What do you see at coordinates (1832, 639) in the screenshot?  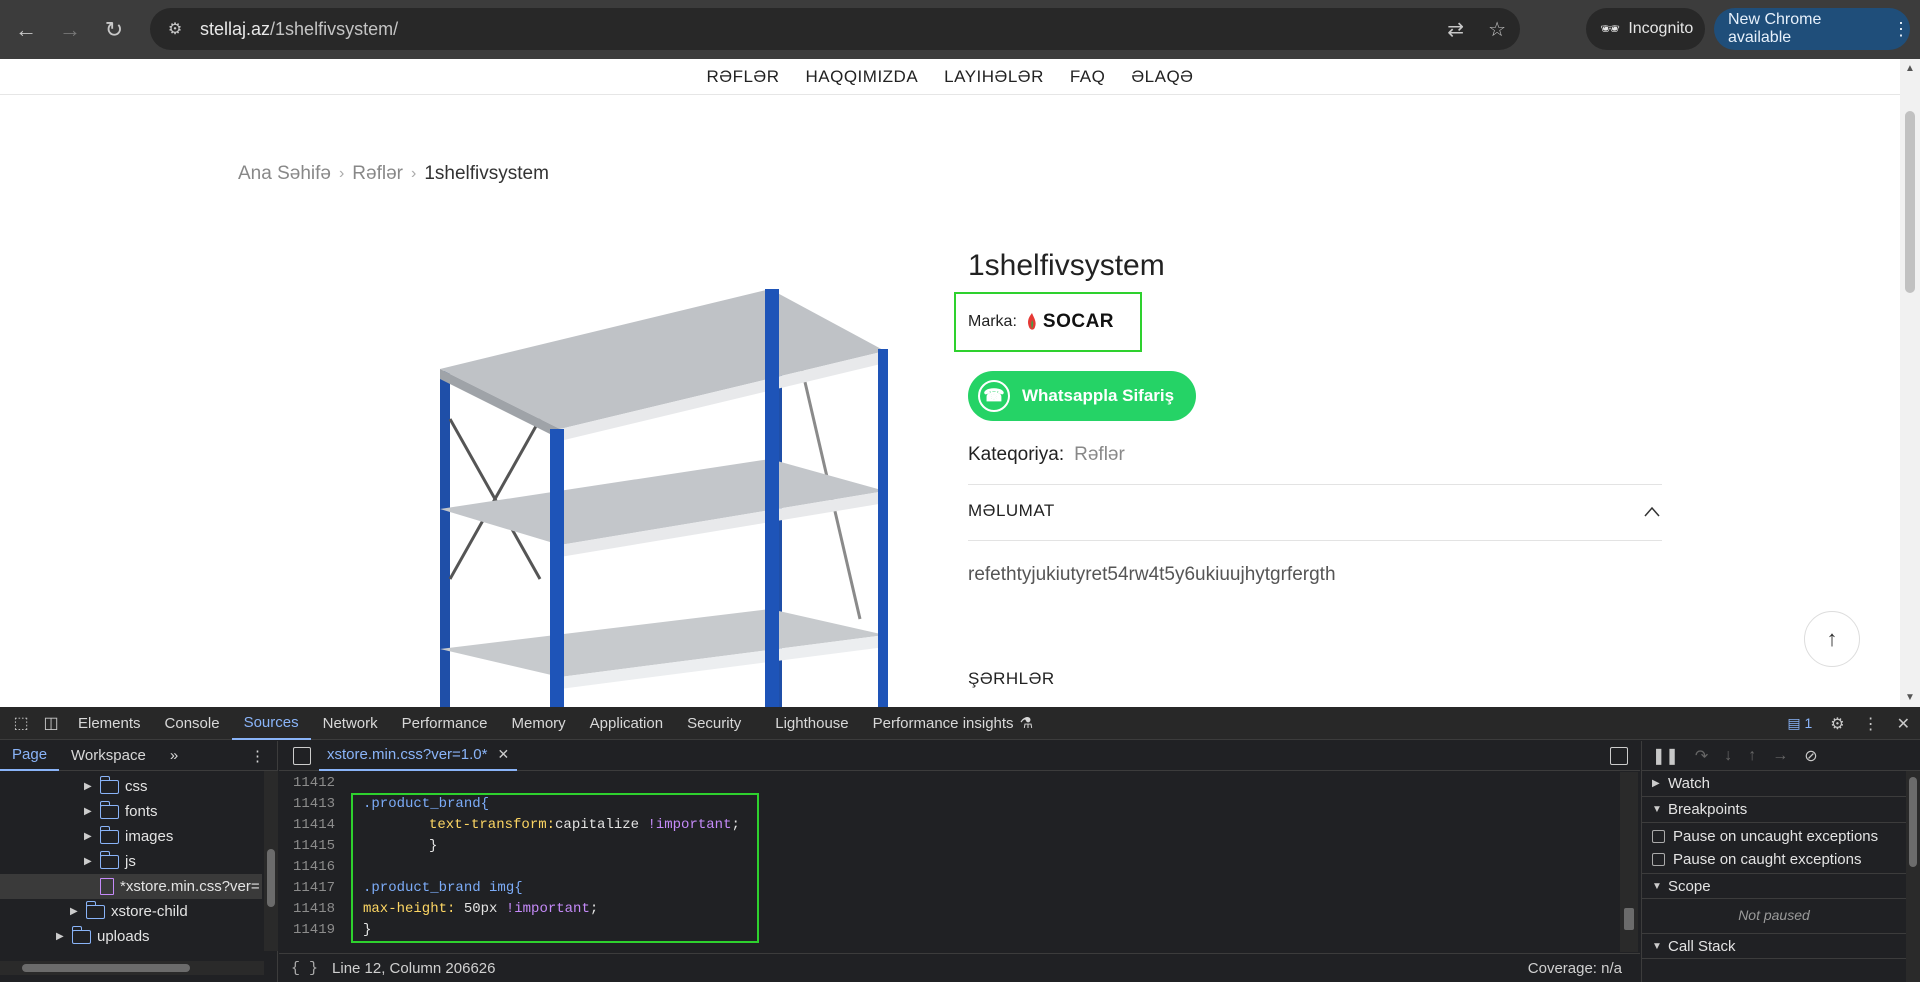 I see `scroll-to-top-button: ↑` at bounding box center [1832, 639].